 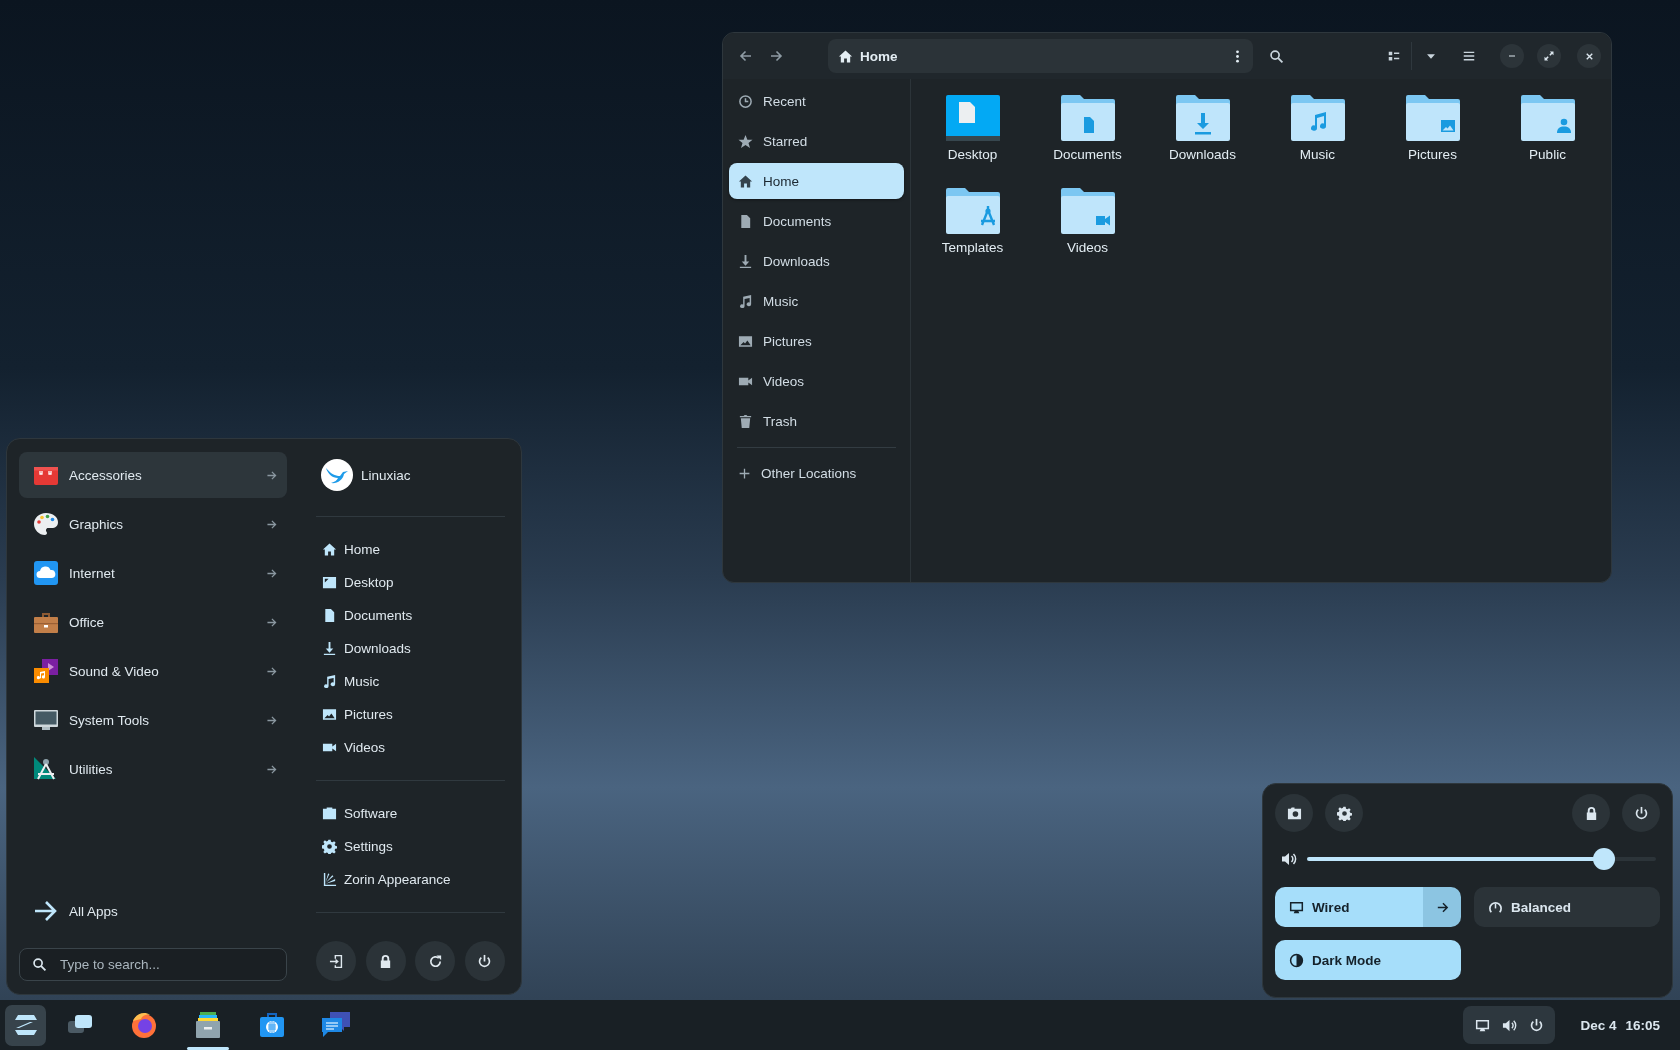 What do you see at coordinates (1481, 859) in the screenshot?
I see `volume-slider` at bounding box center [1481, 859].